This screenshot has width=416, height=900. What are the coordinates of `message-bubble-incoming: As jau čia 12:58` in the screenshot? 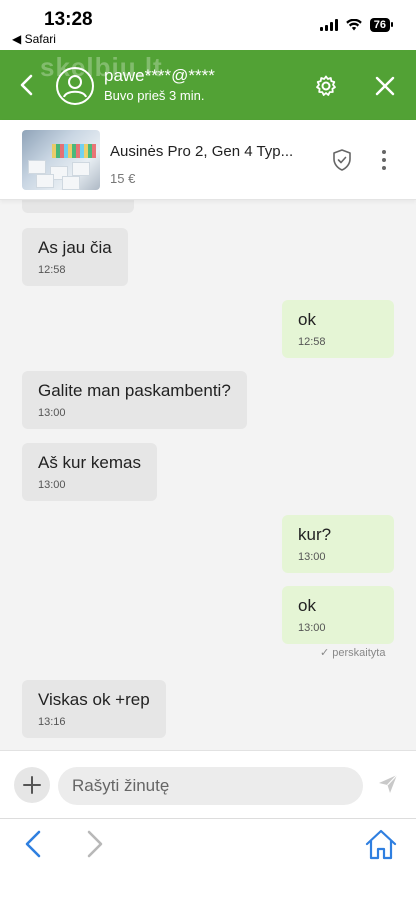 It's located at (75, 257).